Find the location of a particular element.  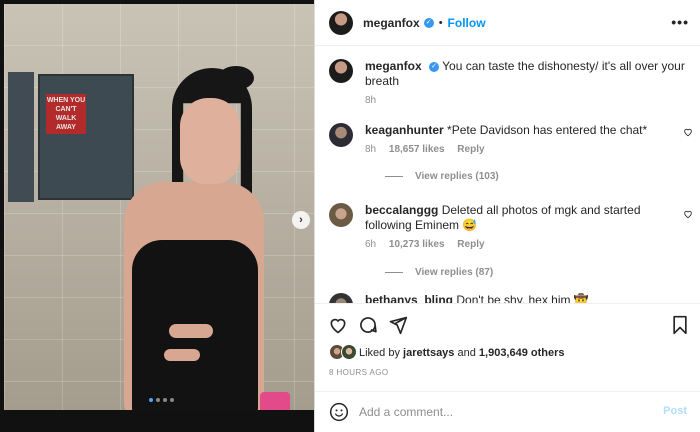

likes-prefix: Liked by is located at coordinates (379, 353).